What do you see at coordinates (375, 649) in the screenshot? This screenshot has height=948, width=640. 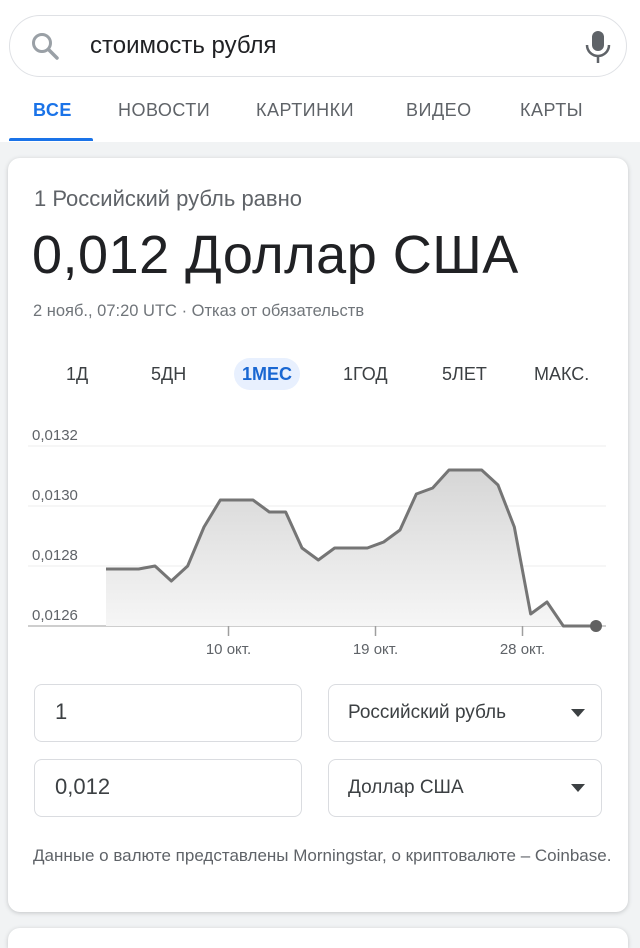 I see `x-tick-label: 19 окт.` at bounding box center [375, 649].